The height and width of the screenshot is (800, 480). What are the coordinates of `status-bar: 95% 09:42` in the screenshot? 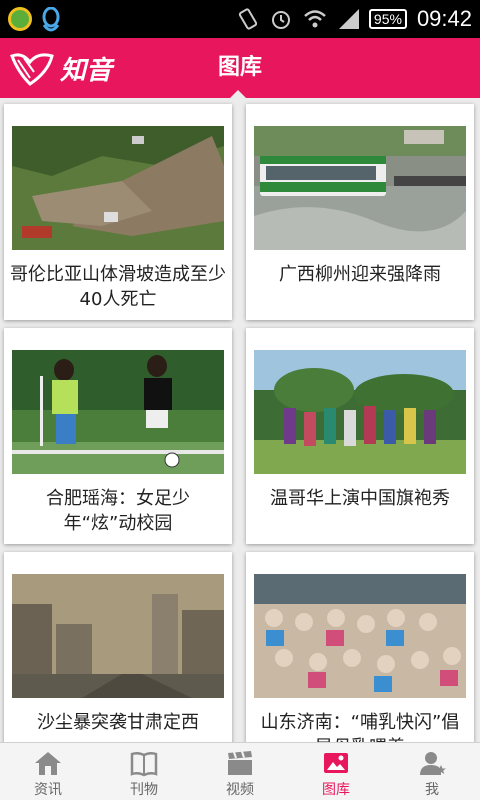 It's located at (240, 19).